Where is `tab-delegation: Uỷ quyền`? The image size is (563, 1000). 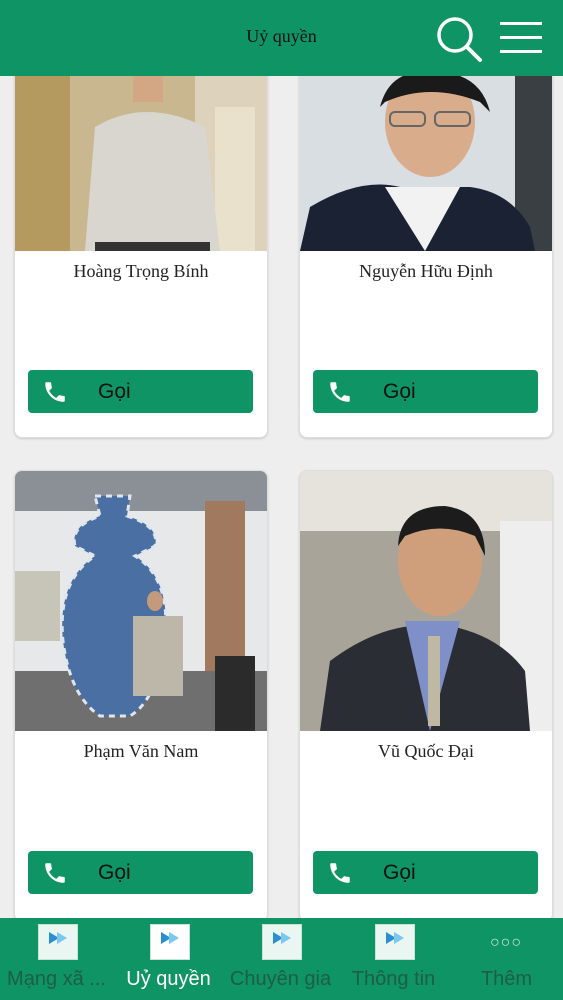 tab-delegation: Uỷ quyền is located at coordinates (168, 959).